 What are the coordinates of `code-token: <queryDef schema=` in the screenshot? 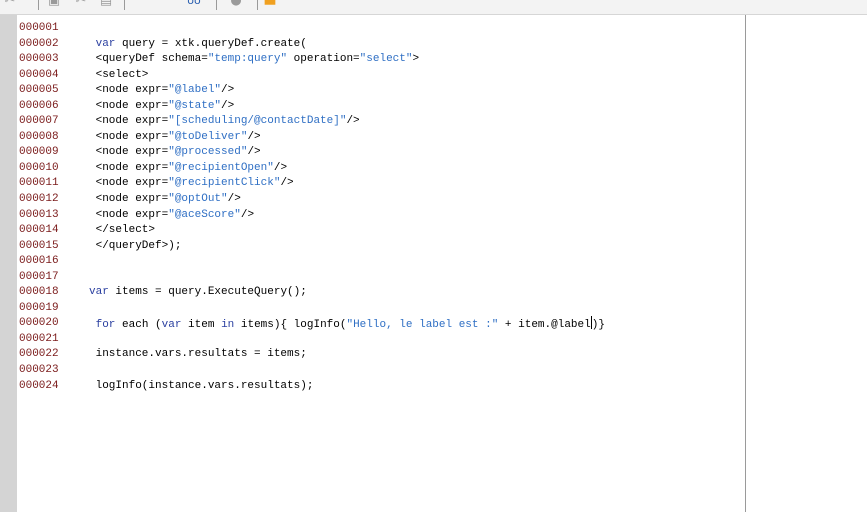 It's located at (148, 59).